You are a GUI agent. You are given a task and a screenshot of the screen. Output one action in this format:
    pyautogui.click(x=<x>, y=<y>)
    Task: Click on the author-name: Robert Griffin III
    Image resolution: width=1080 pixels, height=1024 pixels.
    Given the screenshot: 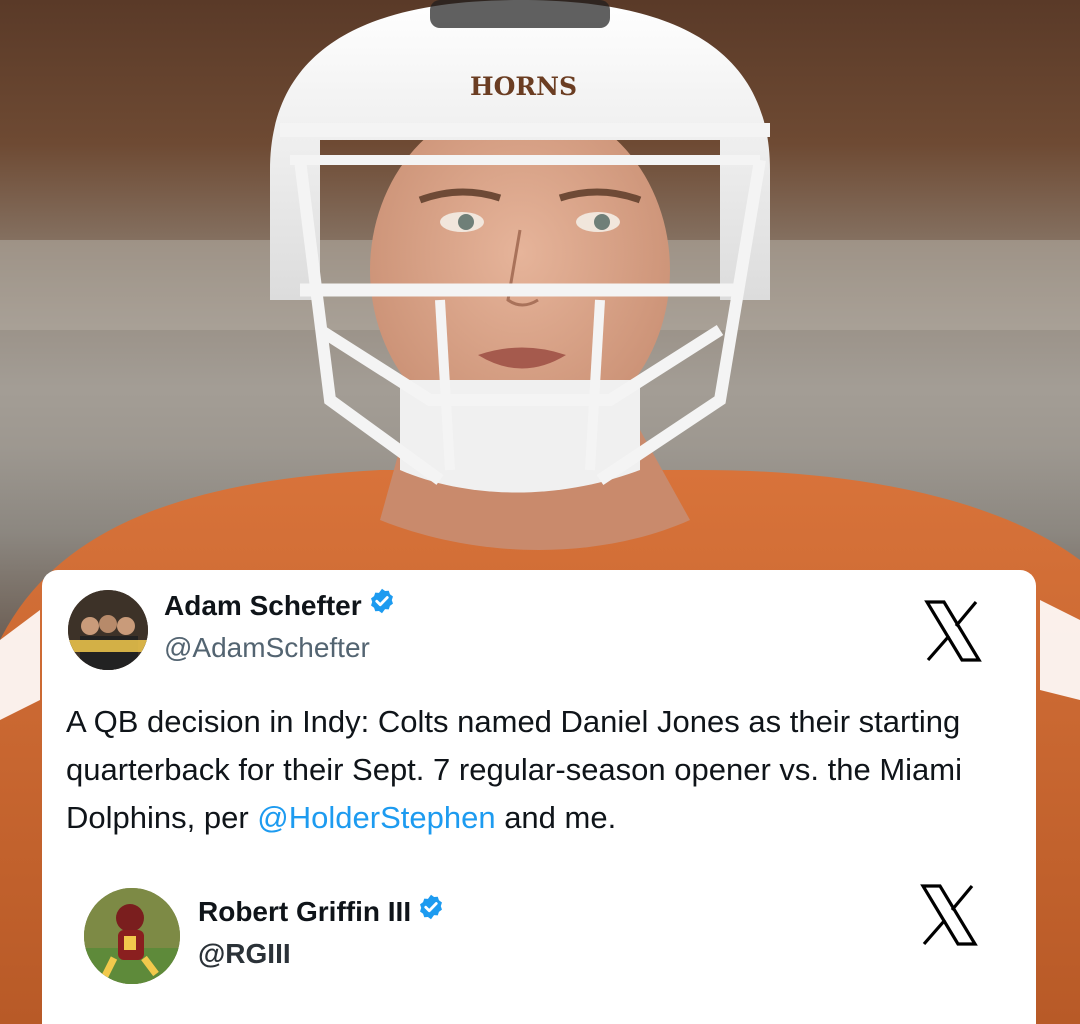 What is the action you would take?
    pyautogui.click(x=321, y=912)
    